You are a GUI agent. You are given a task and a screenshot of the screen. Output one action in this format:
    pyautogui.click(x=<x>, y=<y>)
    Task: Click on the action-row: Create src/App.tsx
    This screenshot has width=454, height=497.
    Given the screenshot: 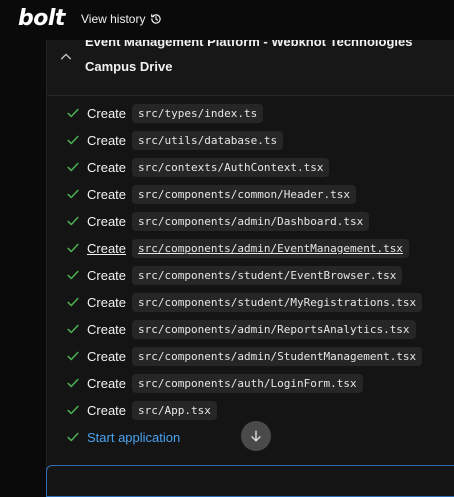 What is the action you would take?
    pyautogui.click(x=141, y=410)
    